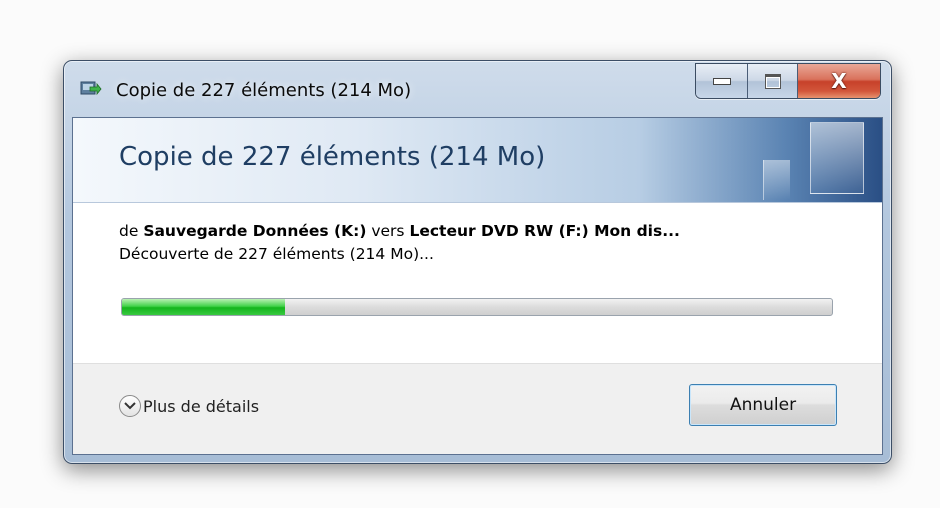  I want to click on more-details-toggle: Plus de détails, so click(189, 406).